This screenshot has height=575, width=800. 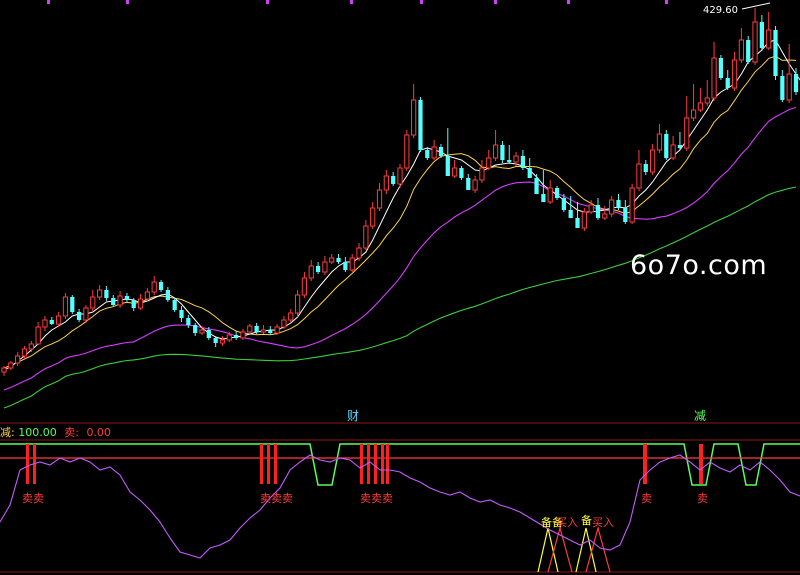 I want to click on indicator-band, so click(x=400, y=464).